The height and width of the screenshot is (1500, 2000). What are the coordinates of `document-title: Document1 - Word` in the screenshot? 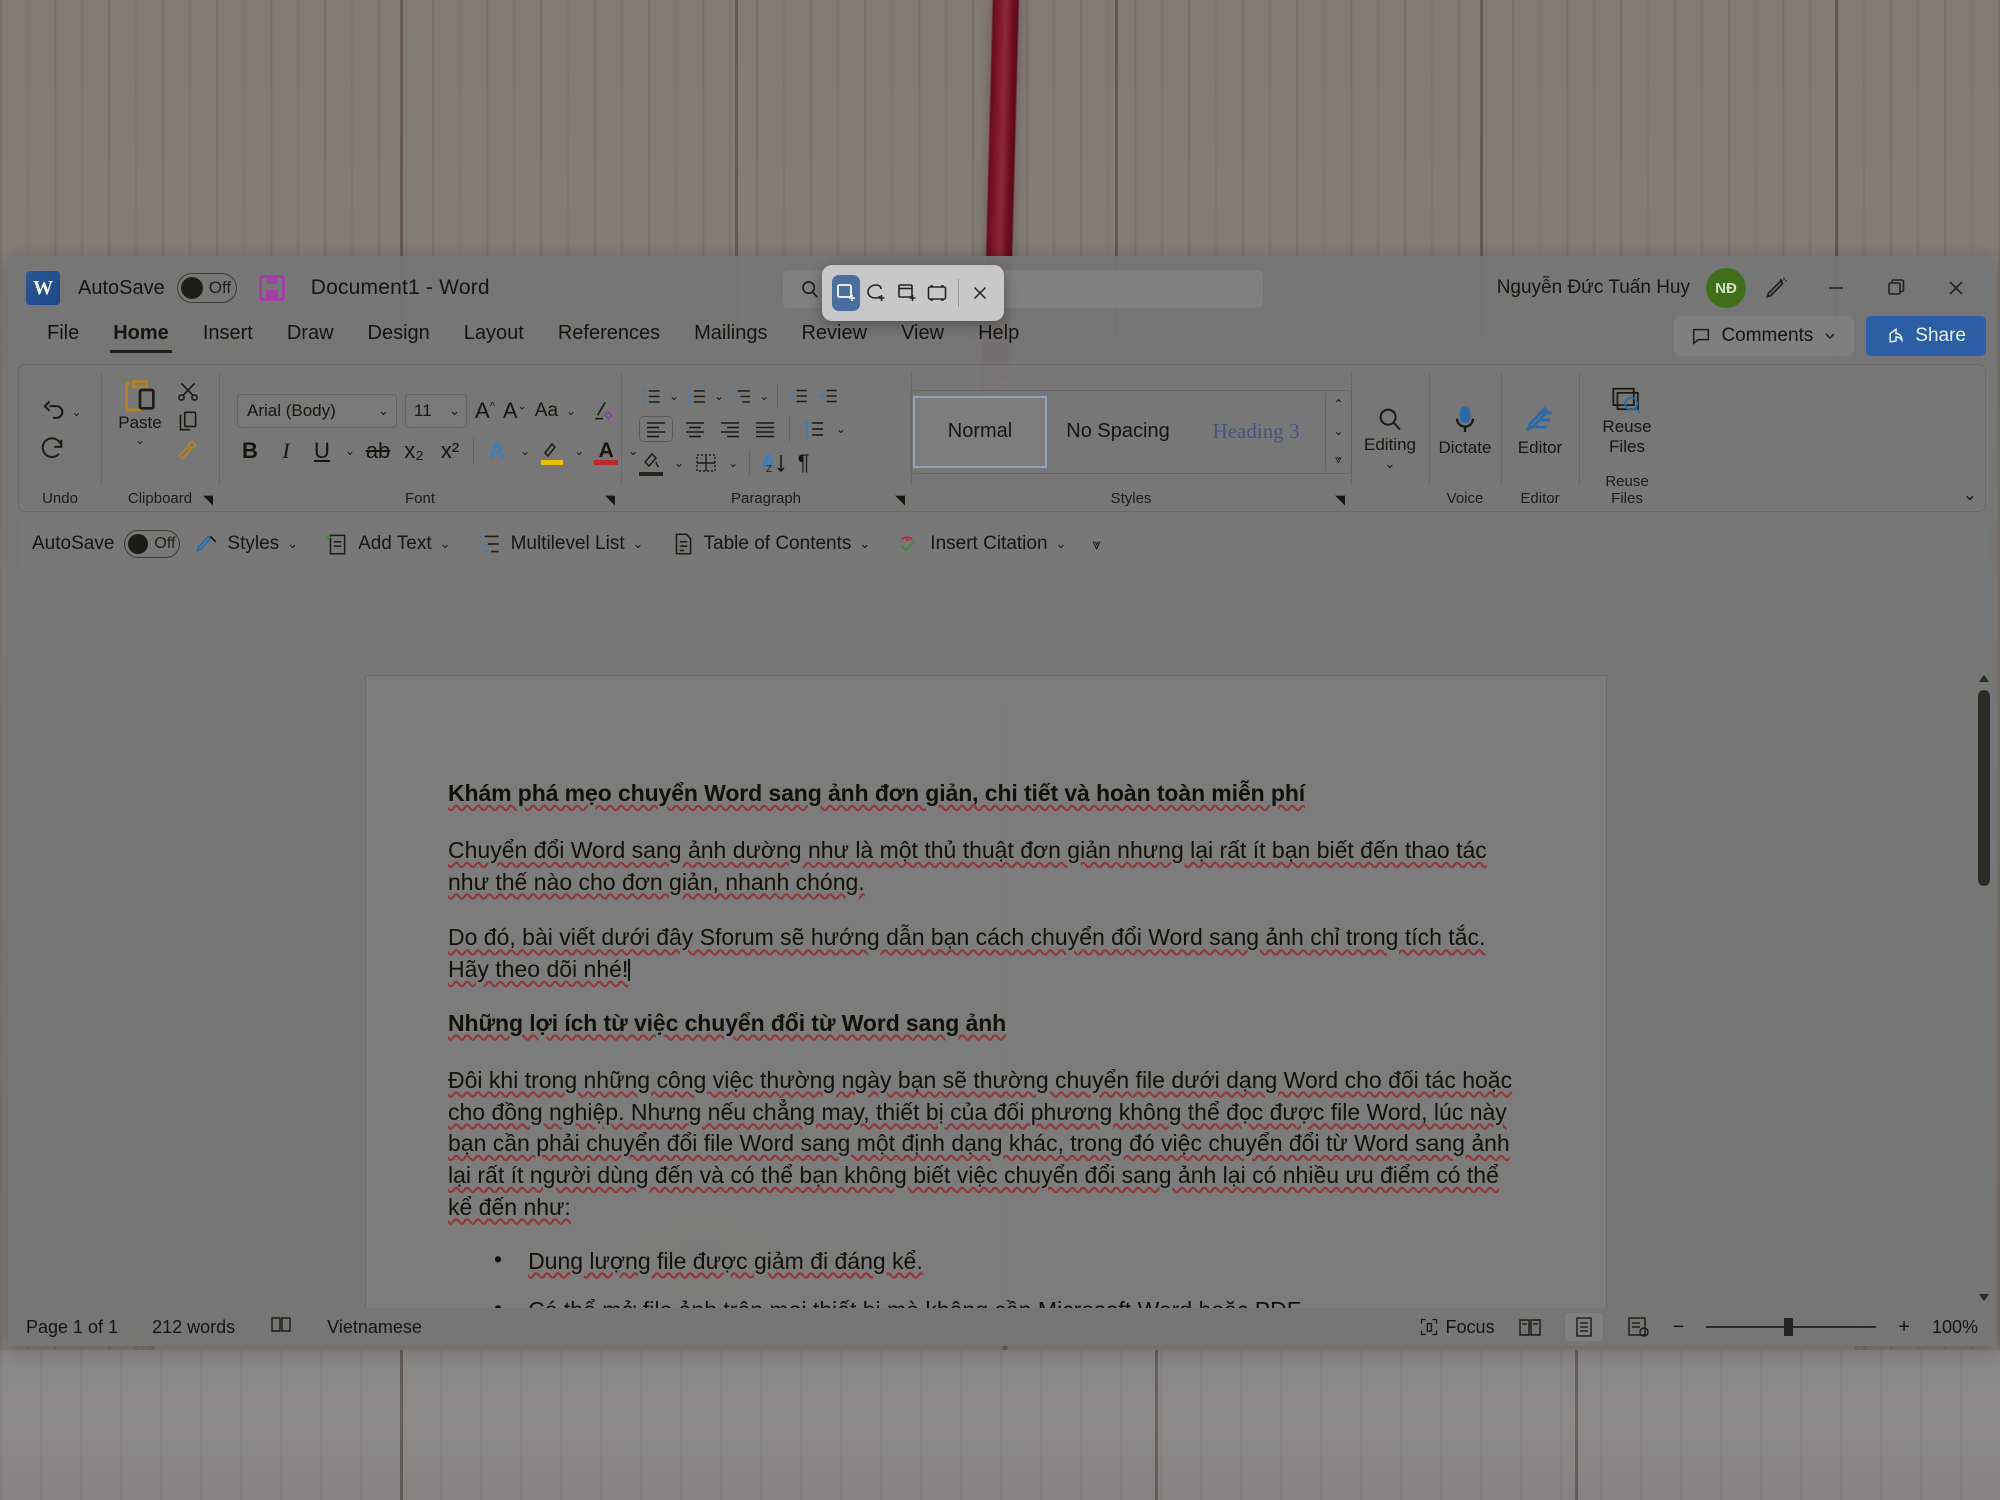 It's located at (400, 288).